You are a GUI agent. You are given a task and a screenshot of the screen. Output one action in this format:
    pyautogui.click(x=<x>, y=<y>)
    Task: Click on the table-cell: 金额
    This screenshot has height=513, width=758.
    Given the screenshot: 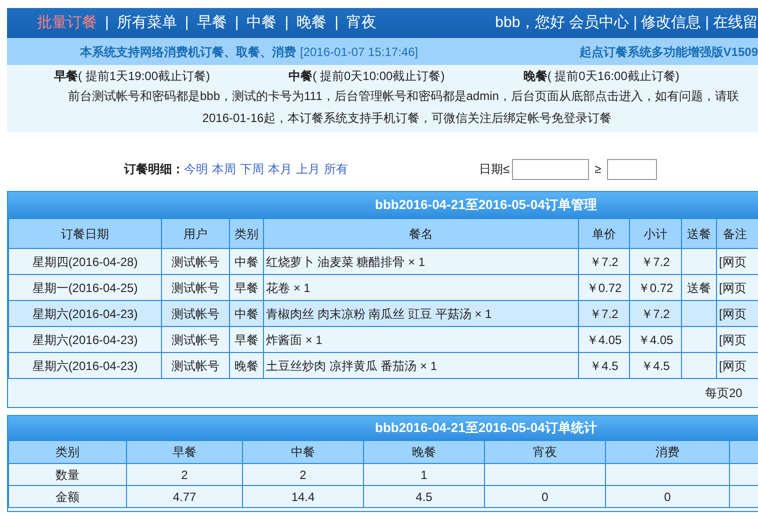 What is the action you would take?
    pyautogui.click(x=68, y=497)
    